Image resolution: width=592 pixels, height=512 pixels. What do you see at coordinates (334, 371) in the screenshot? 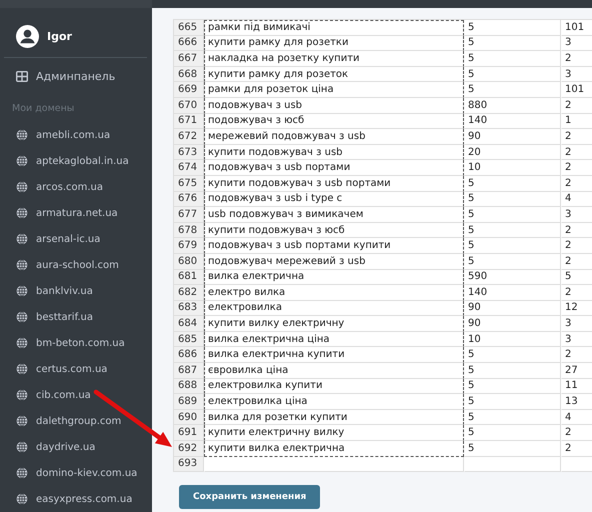
I see `table-cell: євровилка ціна` at bounding box center [334, 371].